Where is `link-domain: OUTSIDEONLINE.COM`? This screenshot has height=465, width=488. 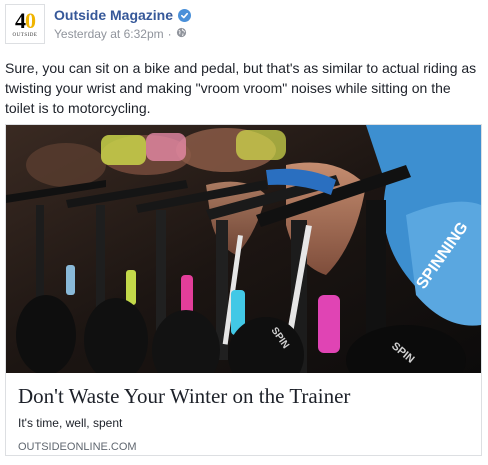
link-domain: OUTSIDEONLINE.COM is located at coordinates (77, 447).